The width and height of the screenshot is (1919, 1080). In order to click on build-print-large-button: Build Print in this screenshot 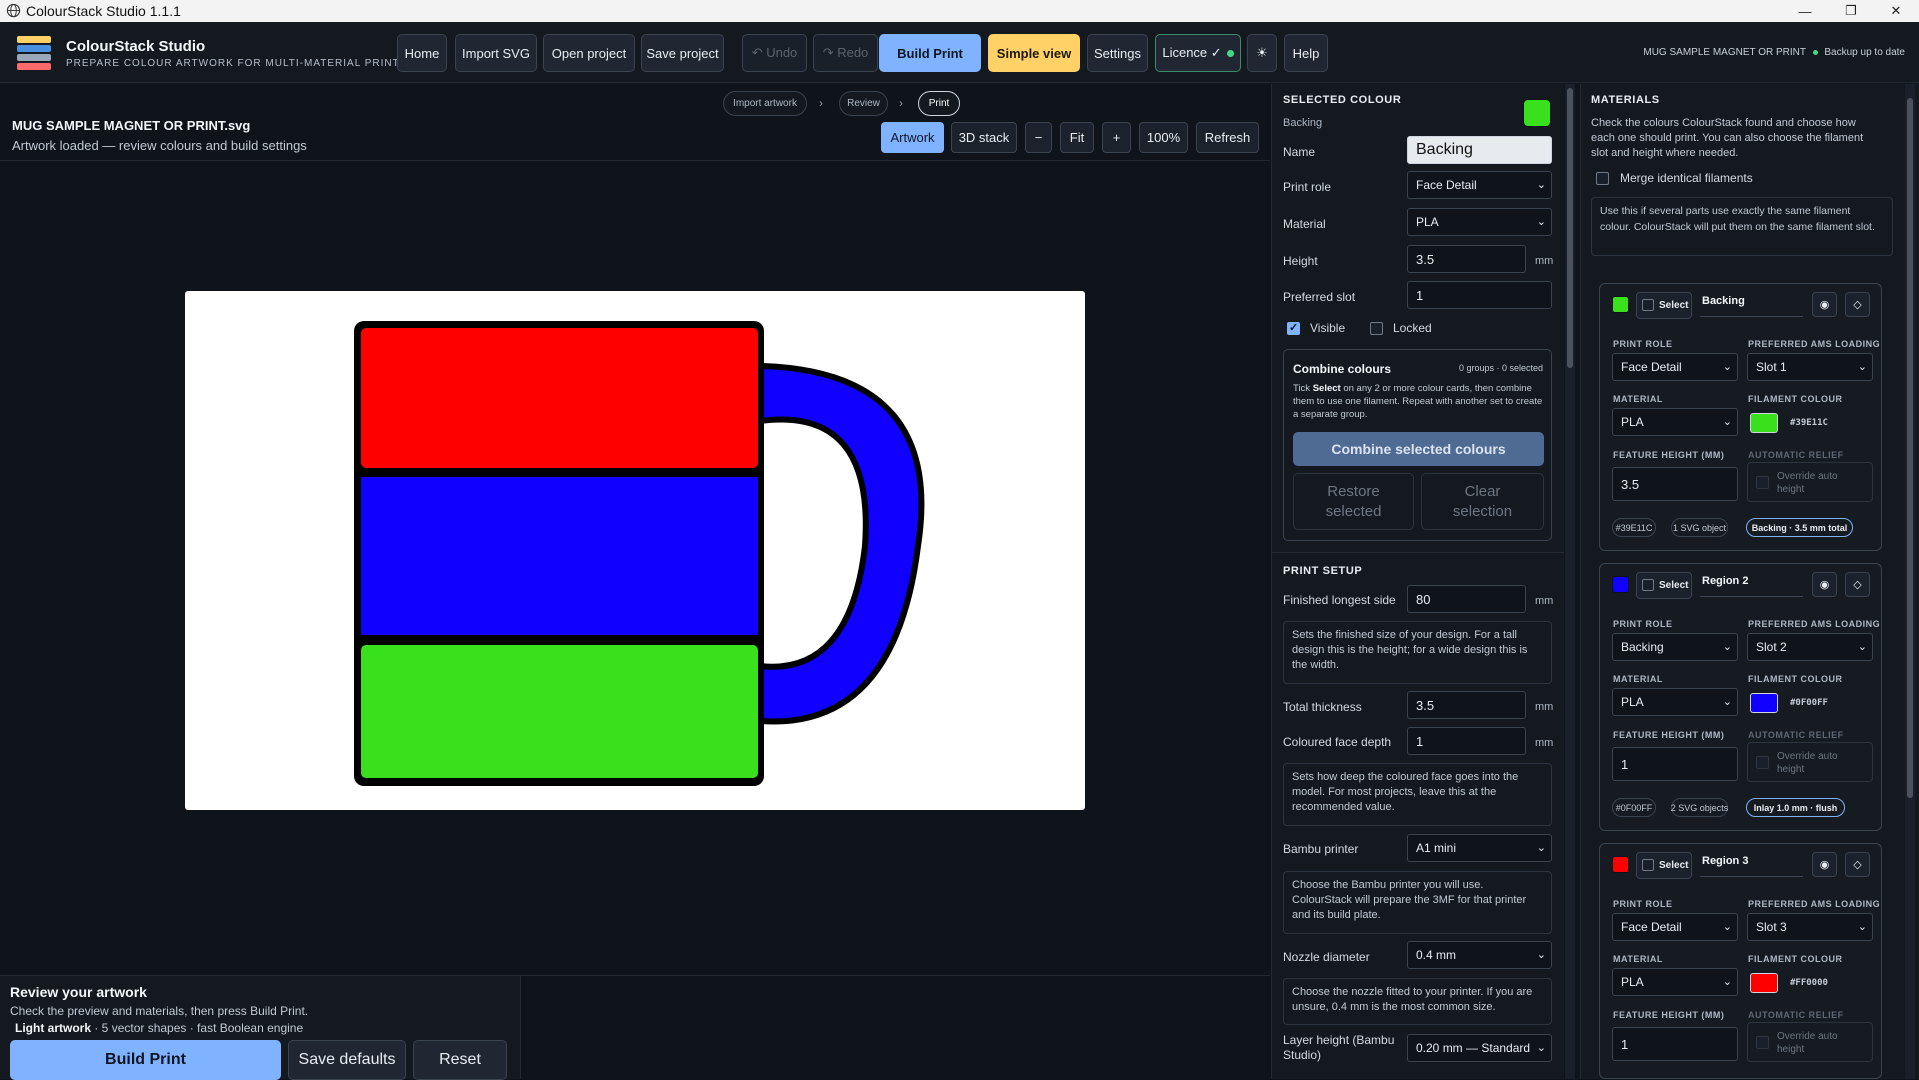, I will do `click(145, 1060)`.